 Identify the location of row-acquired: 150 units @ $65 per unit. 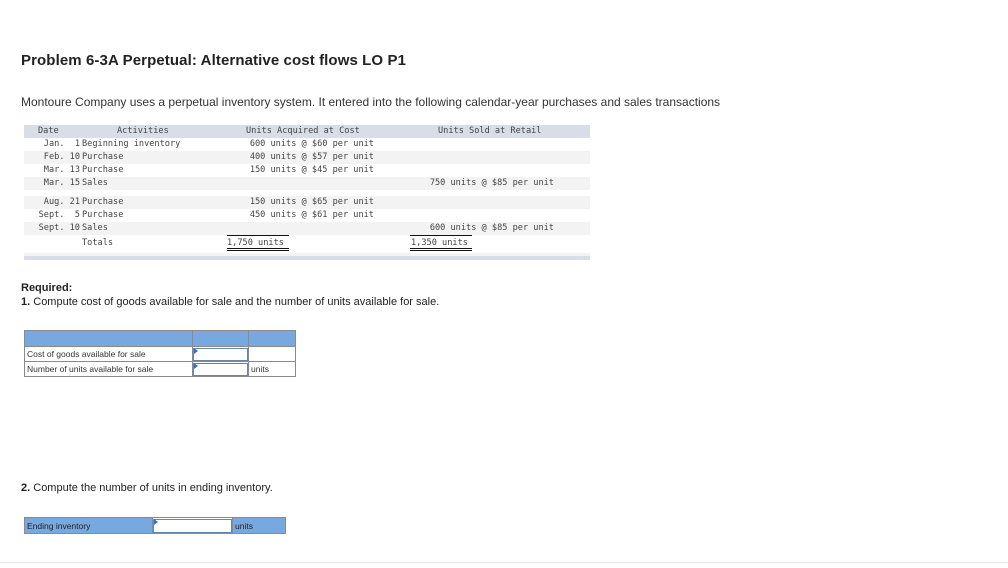
(311, 202).